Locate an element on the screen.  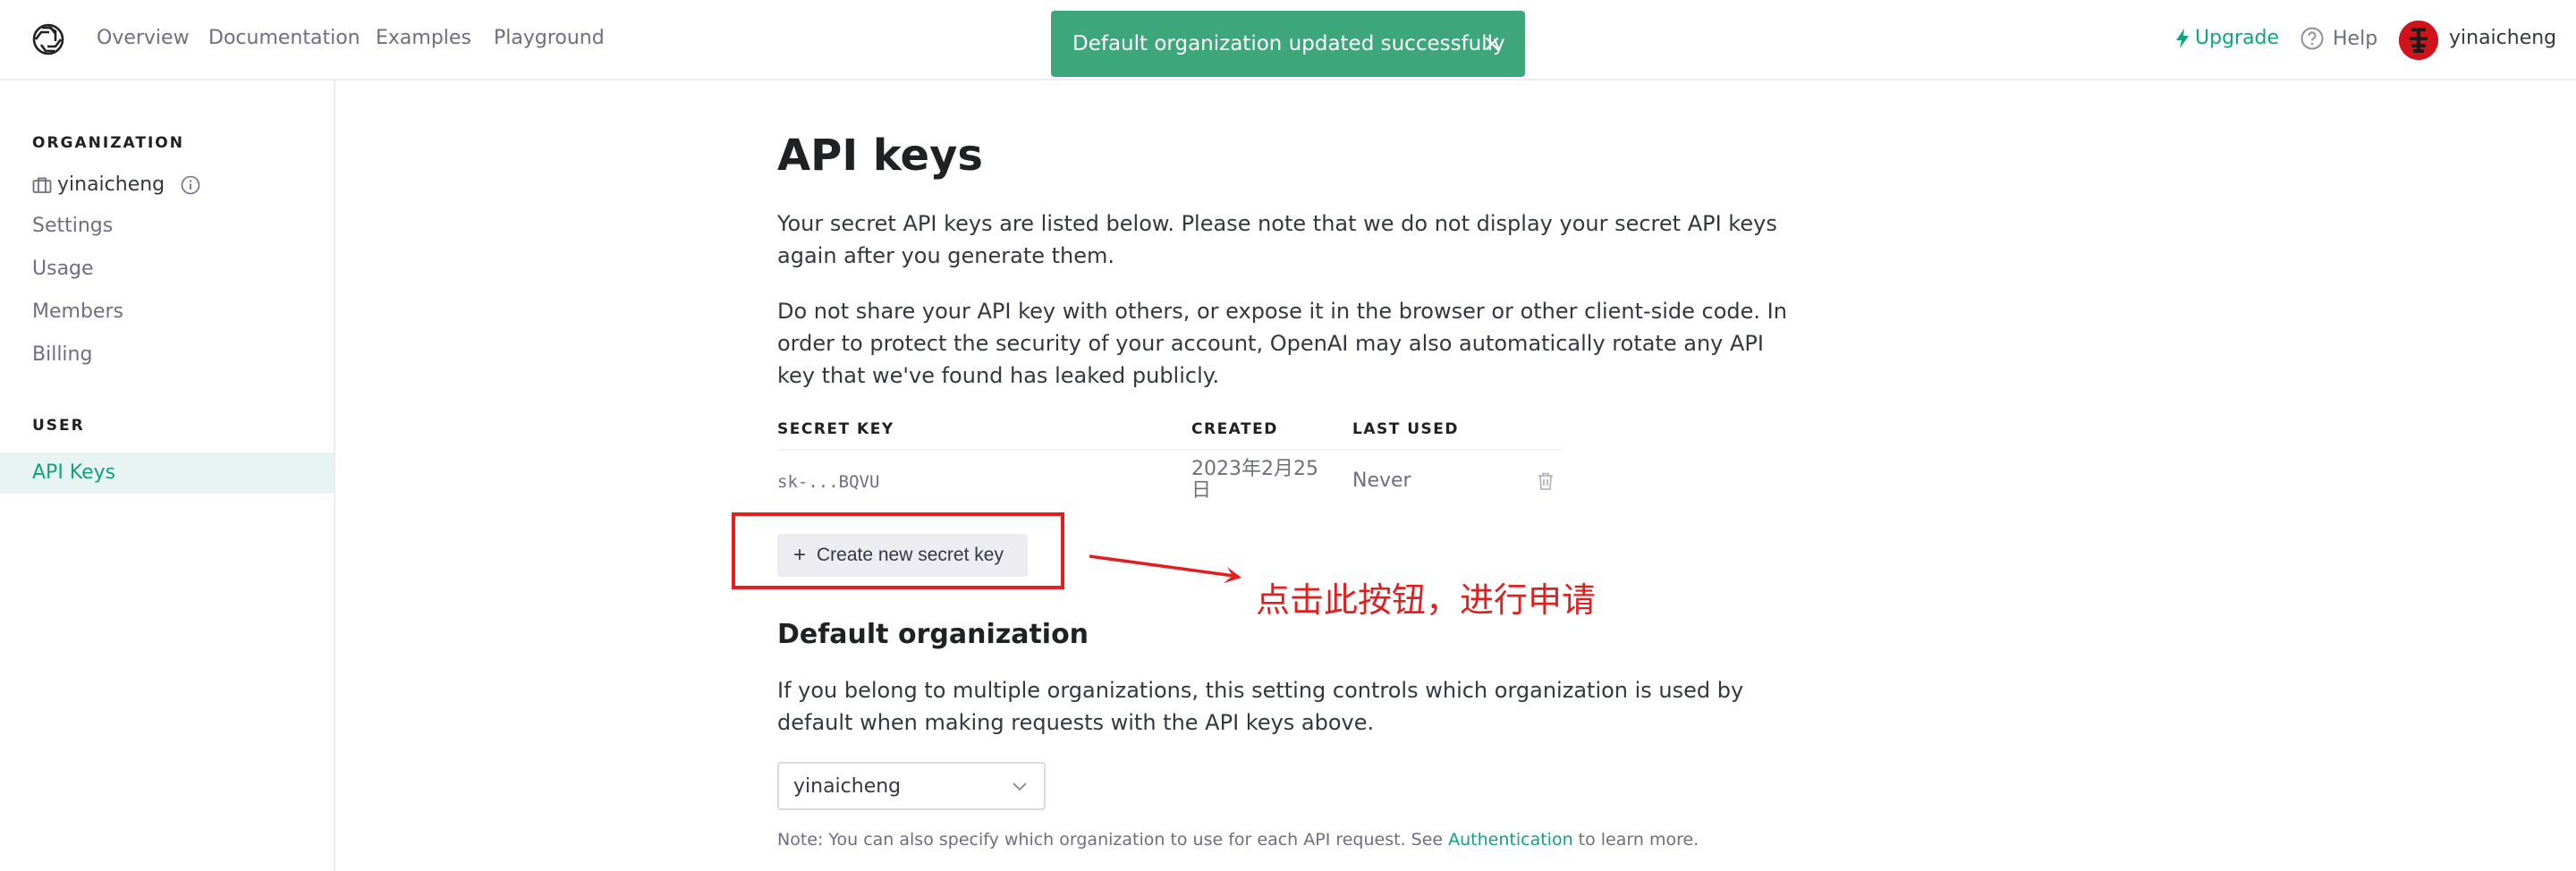
page-title: API keys is located at coordinates (880, 156).